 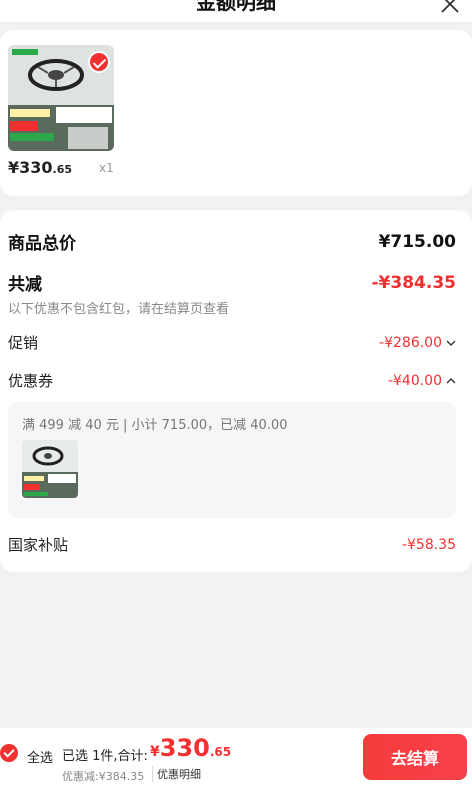 I want to click on subsidy-label: 国家补贴, so click(x=38, y=545).